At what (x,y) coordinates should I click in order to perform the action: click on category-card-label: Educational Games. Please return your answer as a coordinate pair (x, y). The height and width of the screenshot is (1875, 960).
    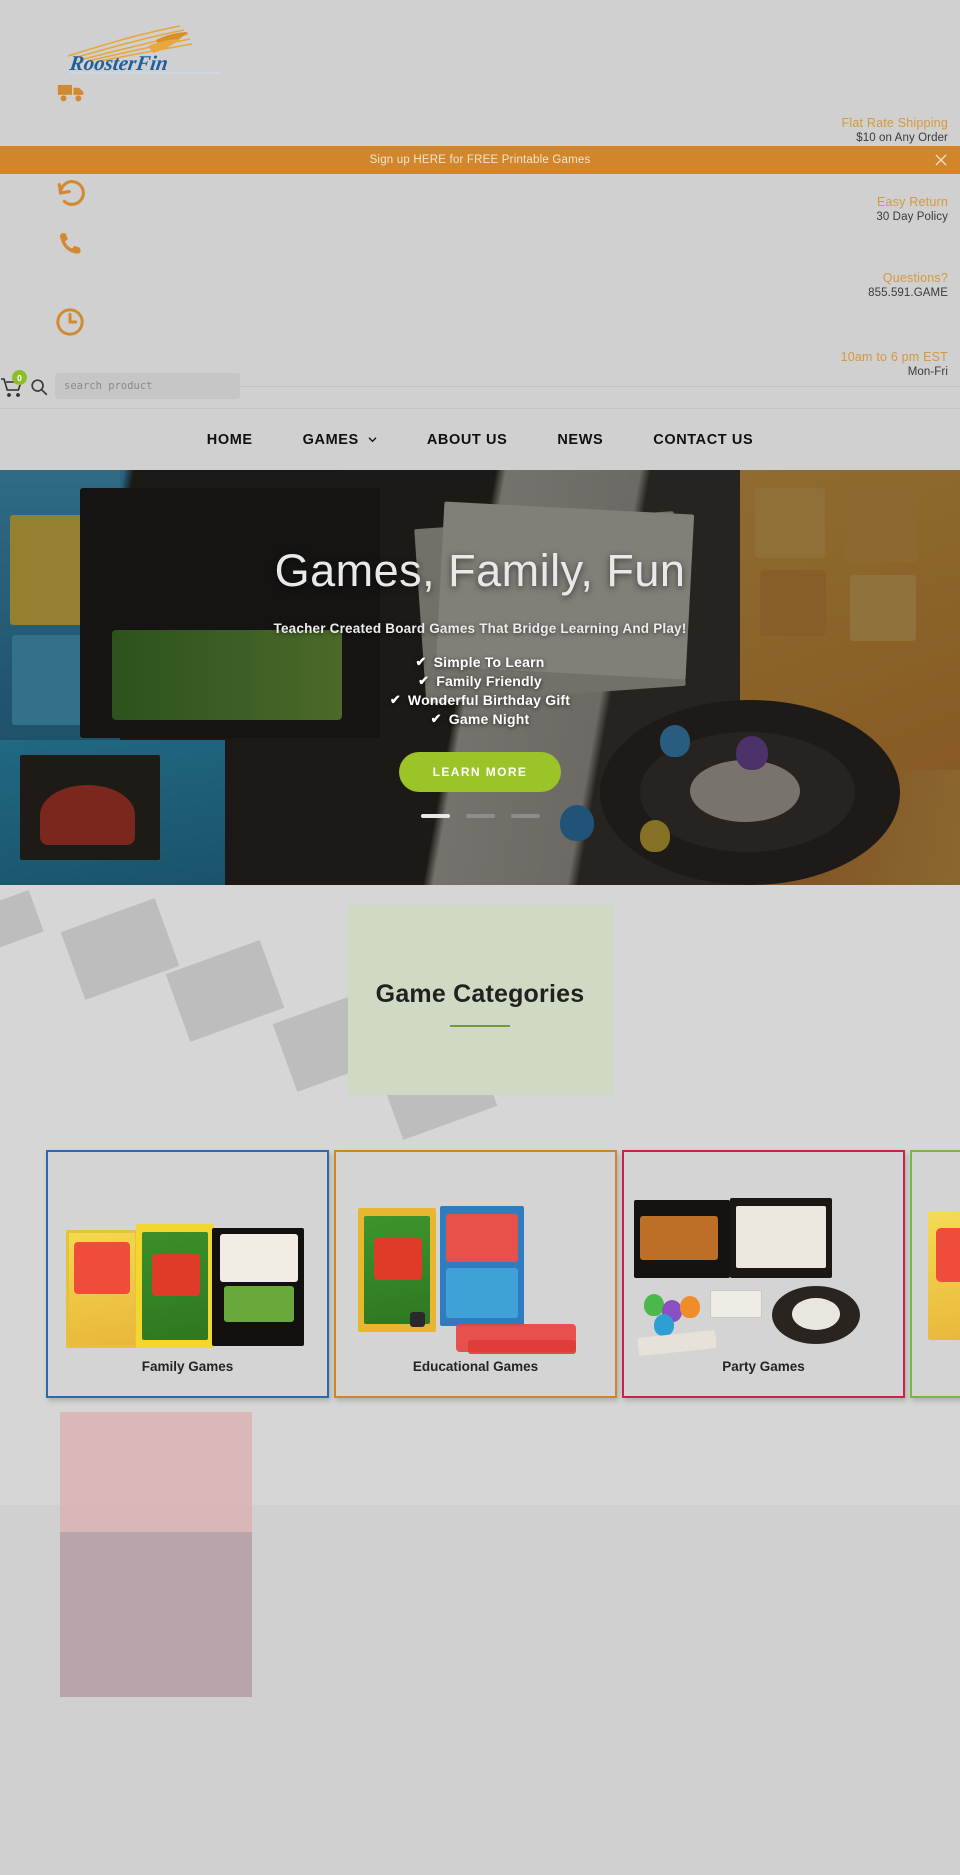
    Looking at the image, I should click on (475, 1366).